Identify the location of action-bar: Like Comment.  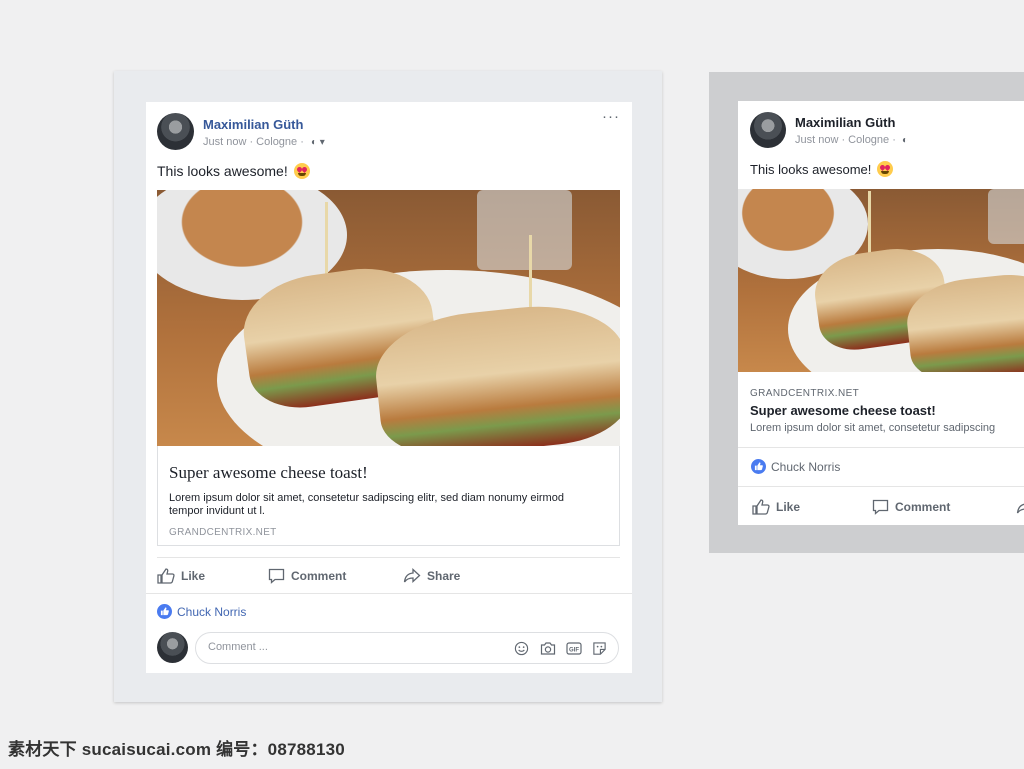
(888, 507).